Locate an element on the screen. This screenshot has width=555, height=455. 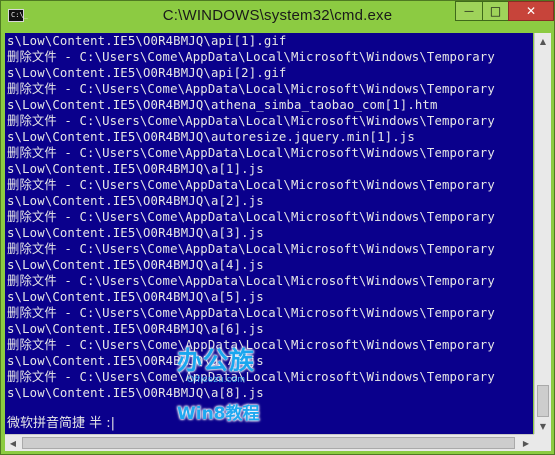
minimize-icon: — is located at coordinates (469, 11).